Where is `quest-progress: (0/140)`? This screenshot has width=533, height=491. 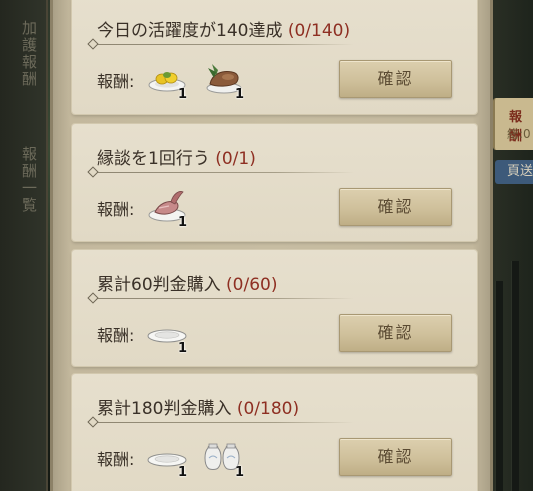 quest-progress: (0/140) is located at coordinates (319, 31).